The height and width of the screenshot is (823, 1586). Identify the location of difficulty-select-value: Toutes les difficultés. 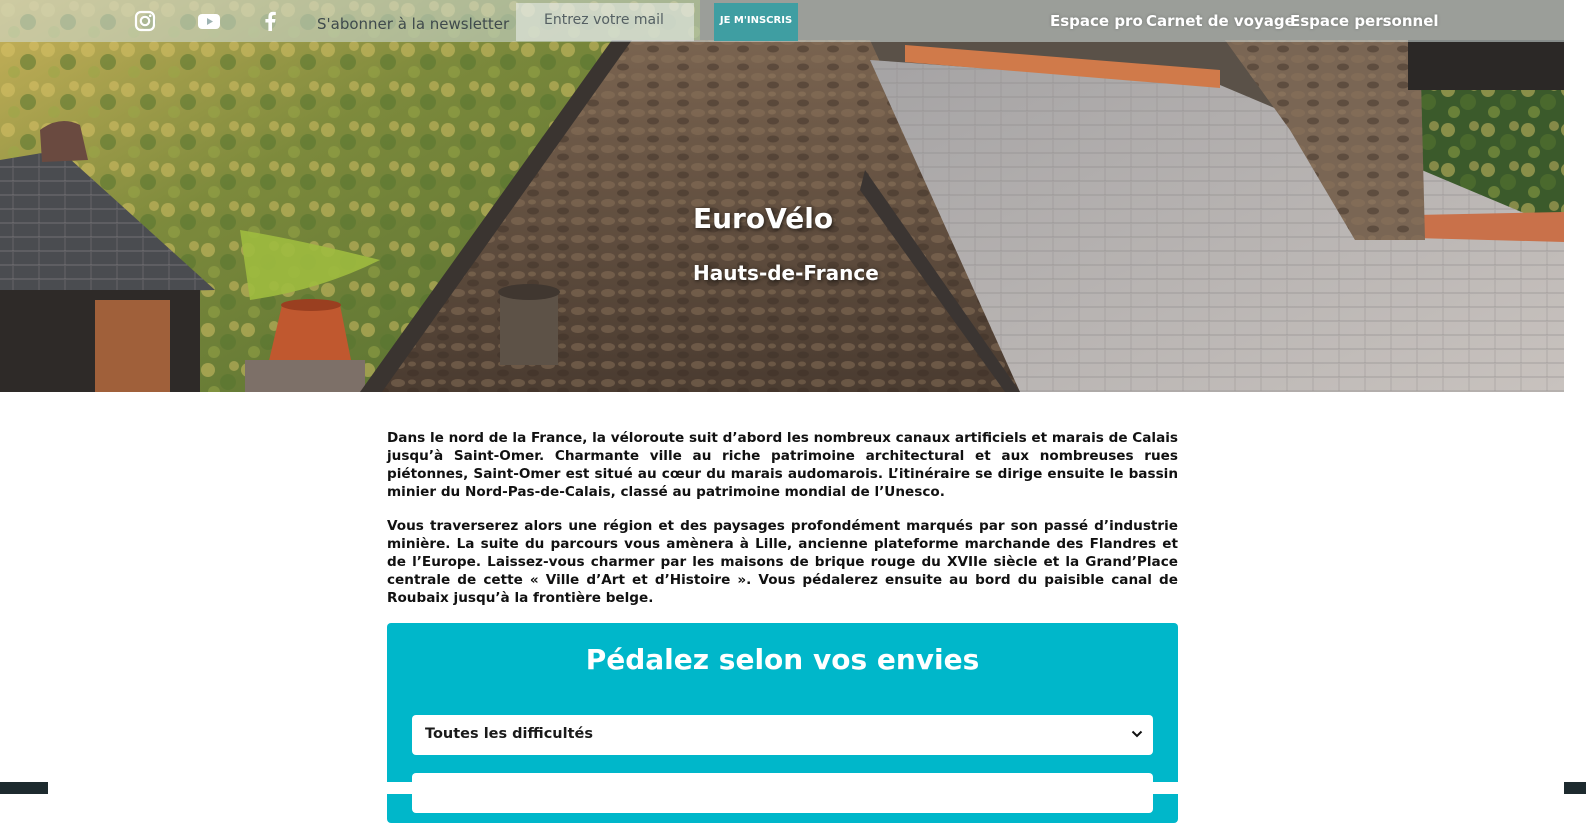
(509, 734).